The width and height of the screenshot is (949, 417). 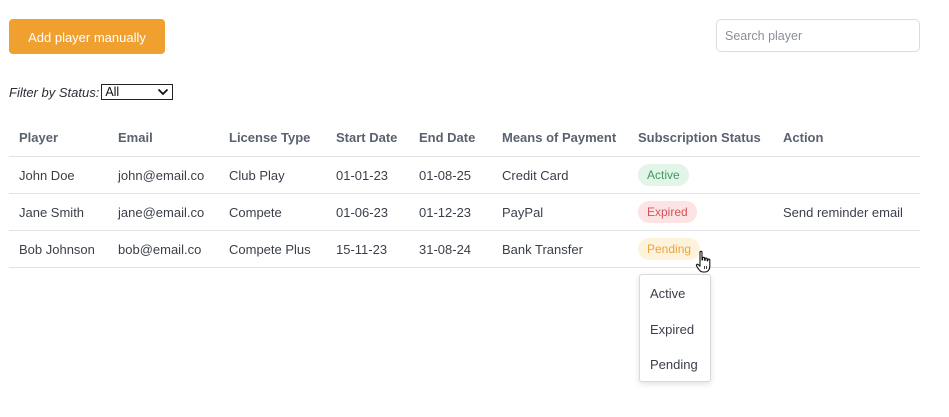 I want to click on start-date: 01-06-23, so click(x=367, y=212).